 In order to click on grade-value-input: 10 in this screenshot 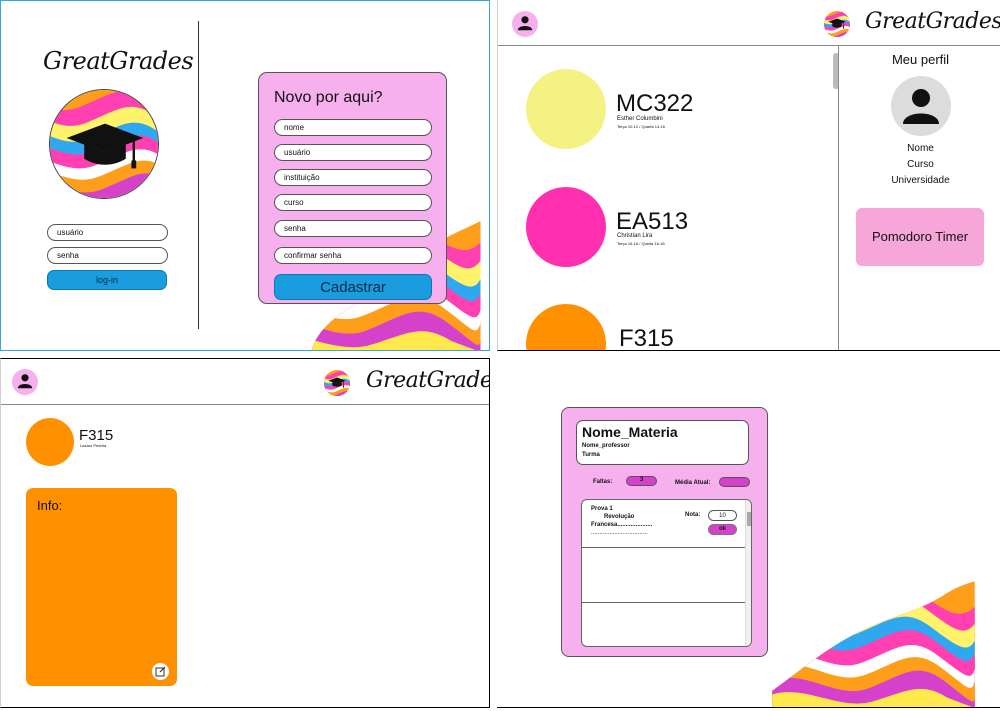, I will do `click(722, 515)`.